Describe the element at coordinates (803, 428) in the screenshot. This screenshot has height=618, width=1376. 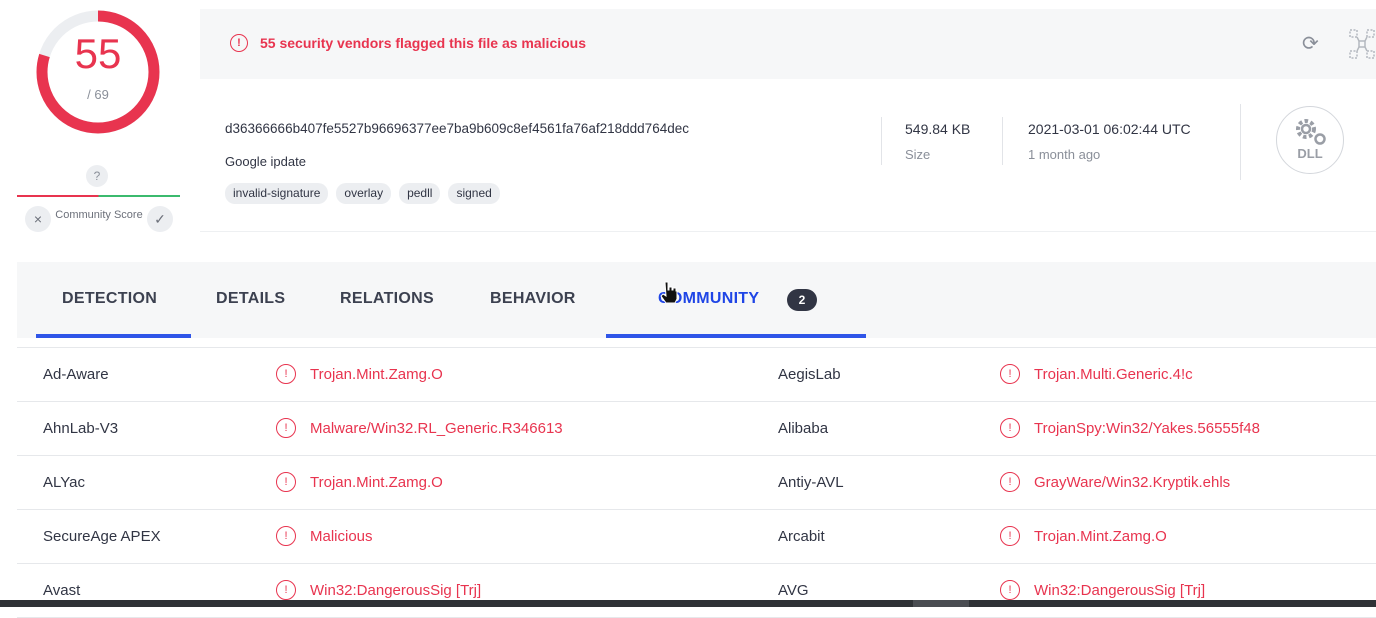
I see `vendor-name: Alibaba` at that location.